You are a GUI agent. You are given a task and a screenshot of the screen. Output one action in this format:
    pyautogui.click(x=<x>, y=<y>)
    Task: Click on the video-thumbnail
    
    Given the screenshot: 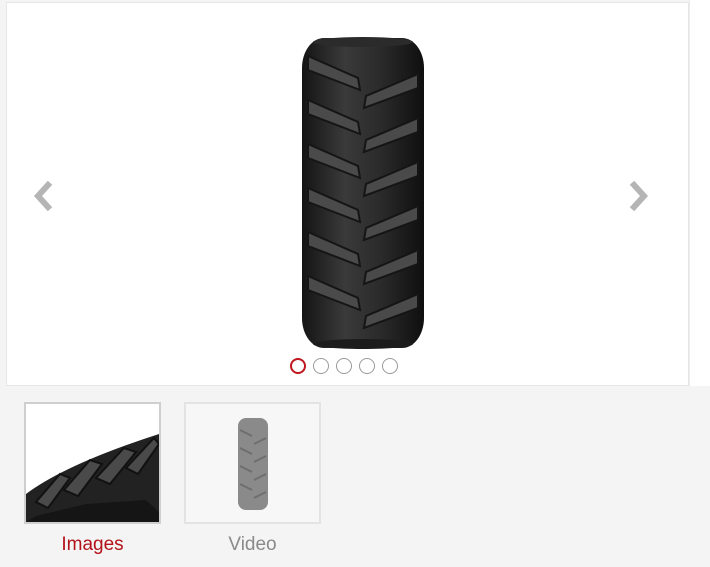 What is the action you would take?
    pyautogui.click(x=252, y=463)
    